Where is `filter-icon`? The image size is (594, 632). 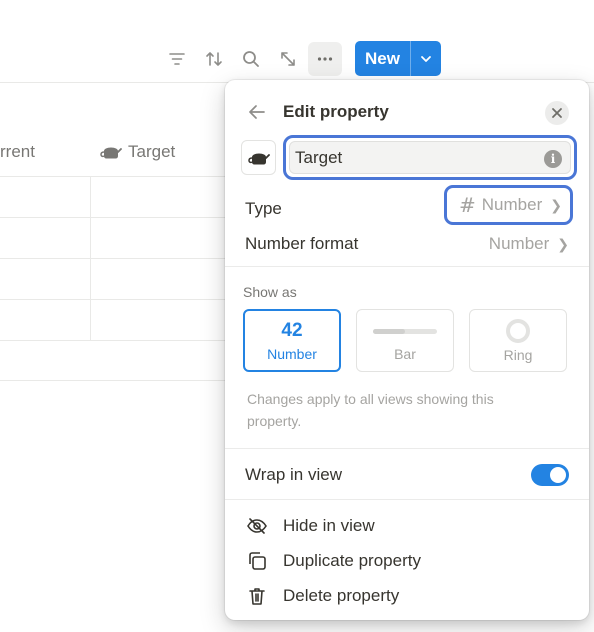 filter-icon is located at coordinates (177, 59).